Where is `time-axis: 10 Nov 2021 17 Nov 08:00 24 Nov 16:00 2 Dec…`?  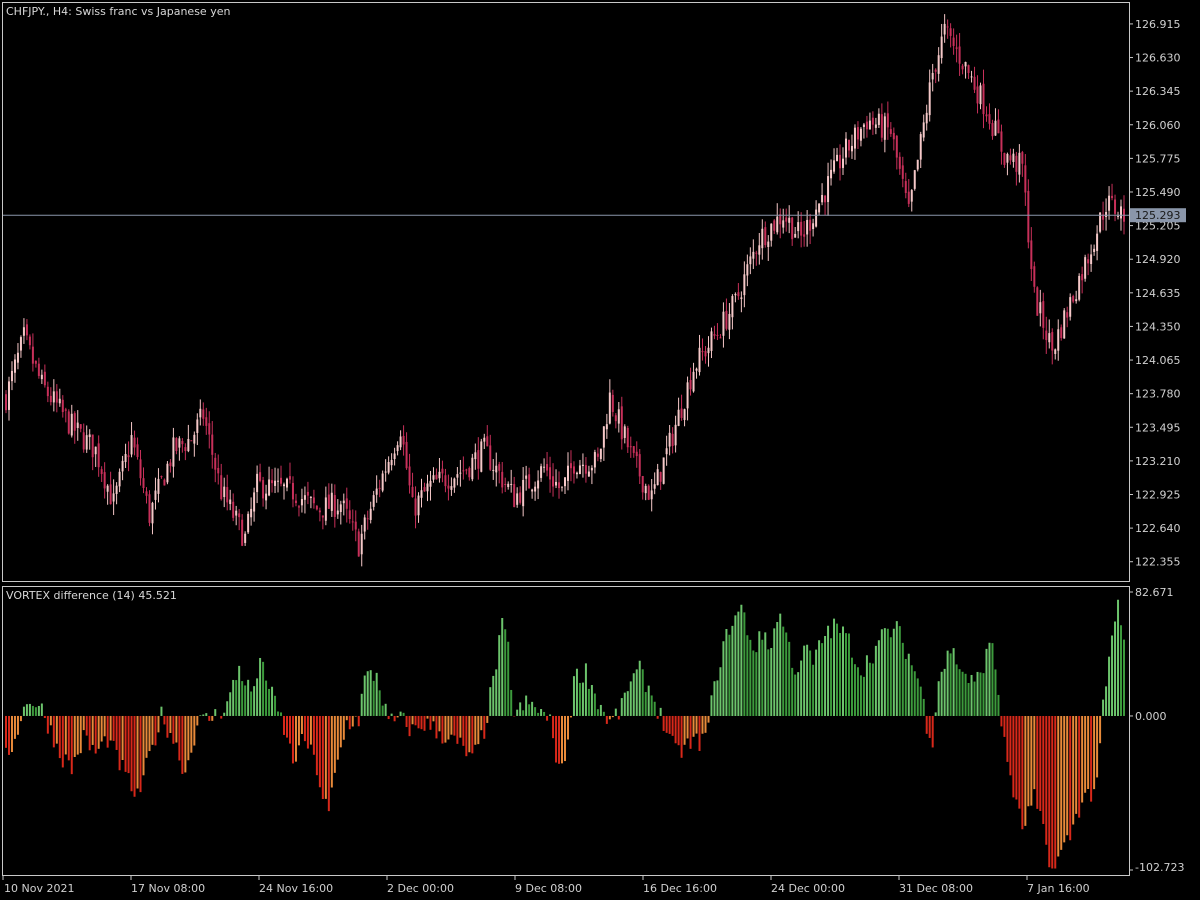
time-axis: 10 Nov 2021 17 Nov 08:00 24 Nov 16:00 2 Dec… is located at coordinates (546, 885).